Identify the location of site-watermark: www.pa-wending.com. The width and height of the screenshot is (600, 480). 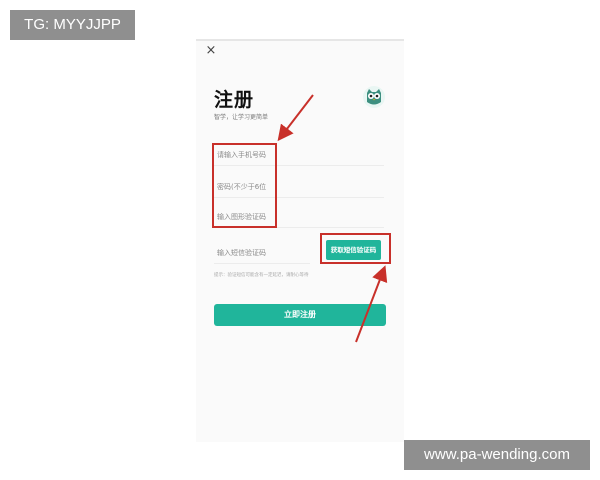
(497, 455).